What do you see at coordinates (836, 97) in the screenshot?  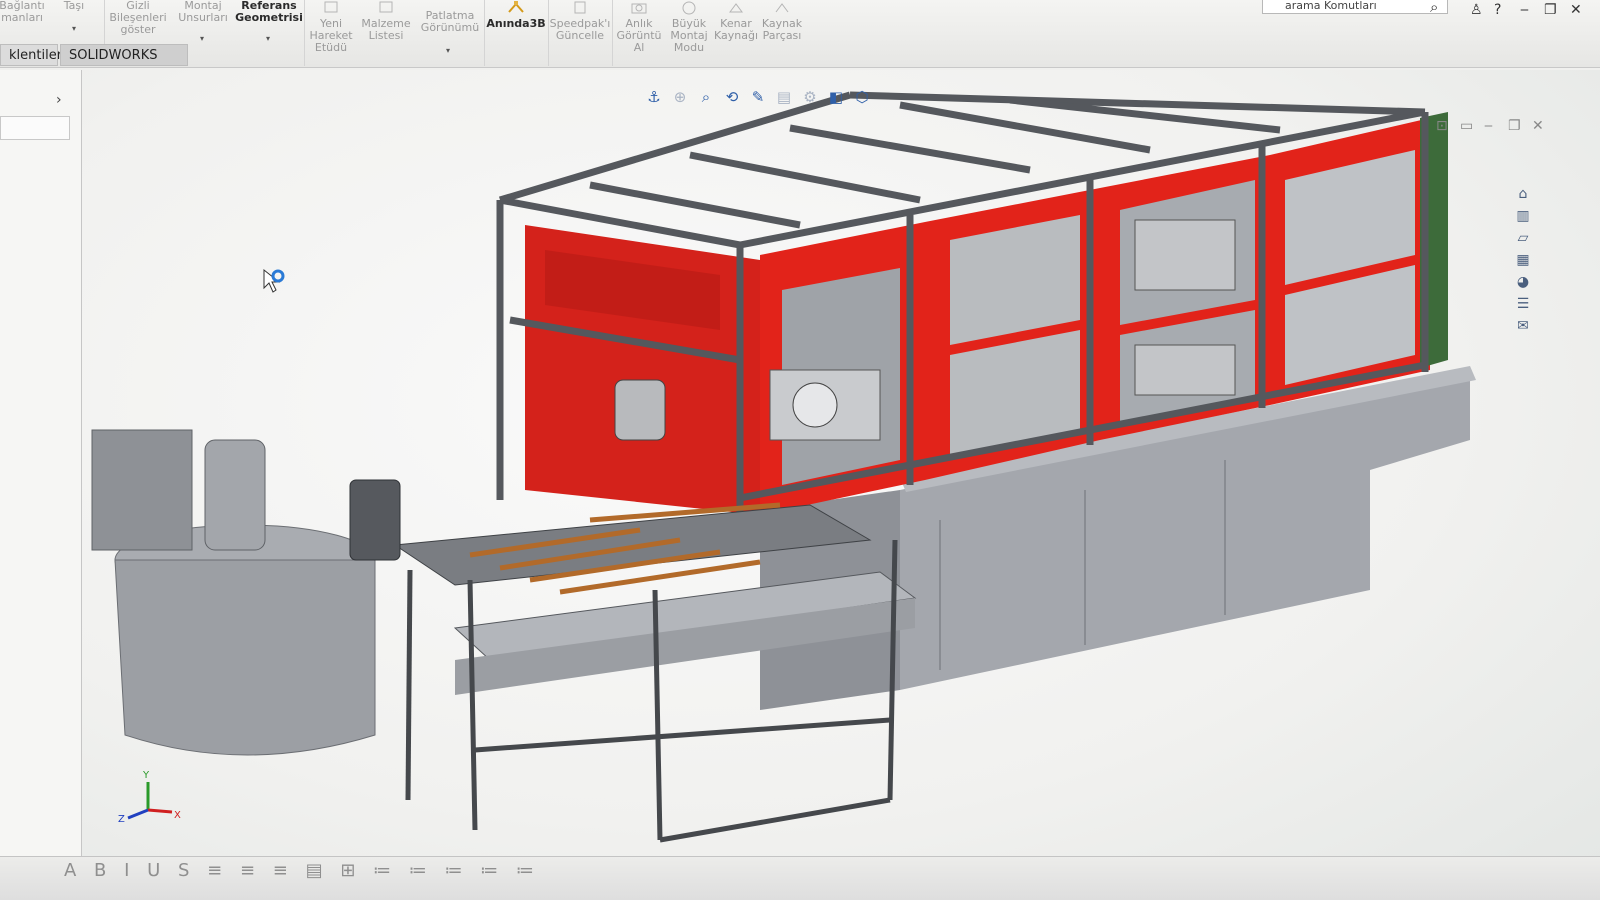 I see `display-style-icon: ◧` at bounding box center [836, 97].